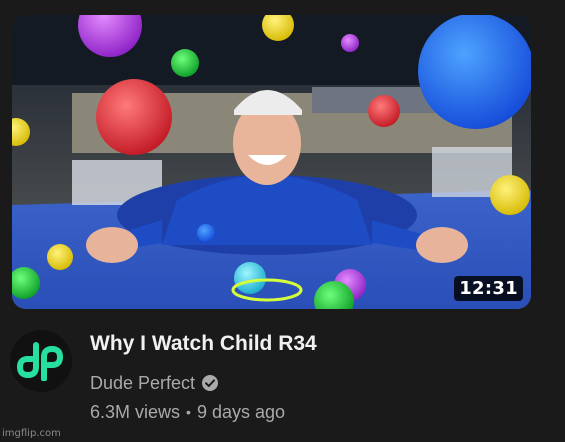  I want to click on video-duration-badge: 12:31, so click(488, 288).